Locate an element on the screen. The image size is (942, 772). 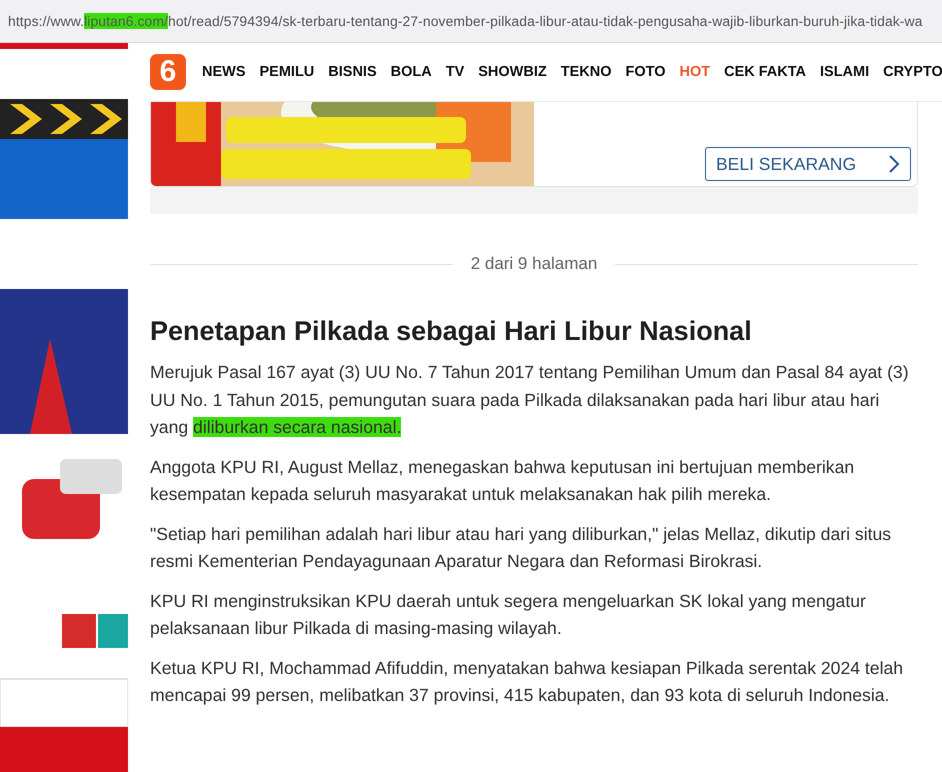
nav-link: TEKNO is located at coordinates (586, 72).